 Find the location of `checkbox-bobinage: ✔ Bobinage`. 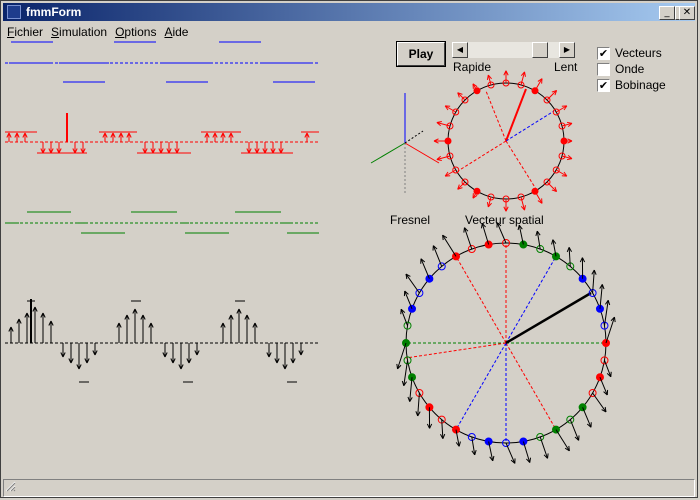

checkbox-bobinage: ✔ Bobinage is located at coordinates (647, 85).